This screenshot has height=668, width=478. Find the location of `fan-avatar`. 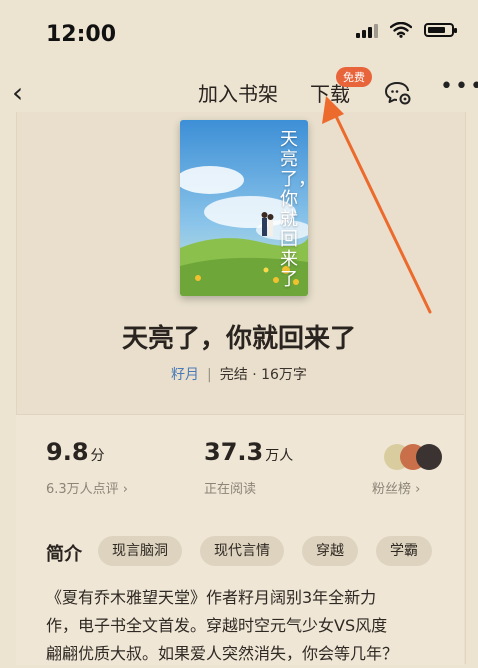

fan-avatar is located at coordinates (429, 457).